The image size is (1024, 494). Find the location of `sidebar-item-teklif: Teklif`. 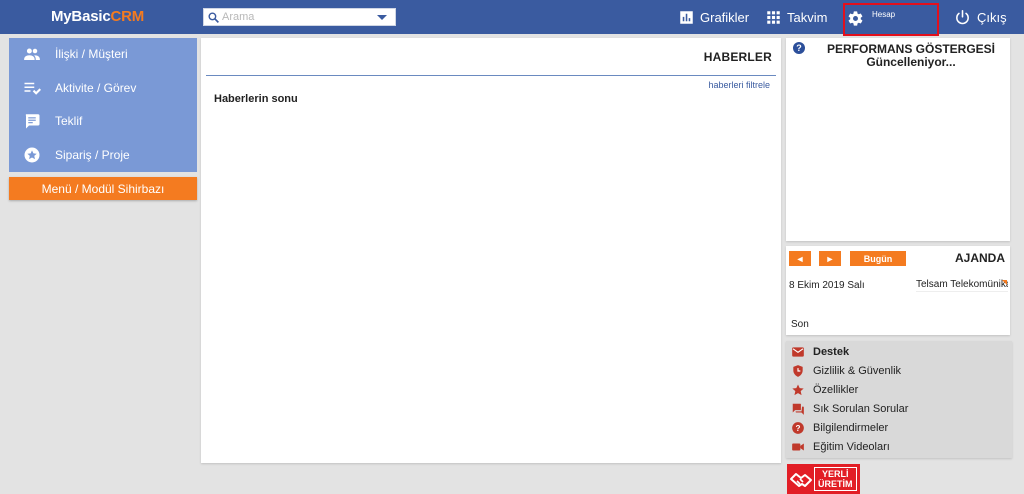

sidebar-item-teklif: Teklif is located at coordinates (103, 121).